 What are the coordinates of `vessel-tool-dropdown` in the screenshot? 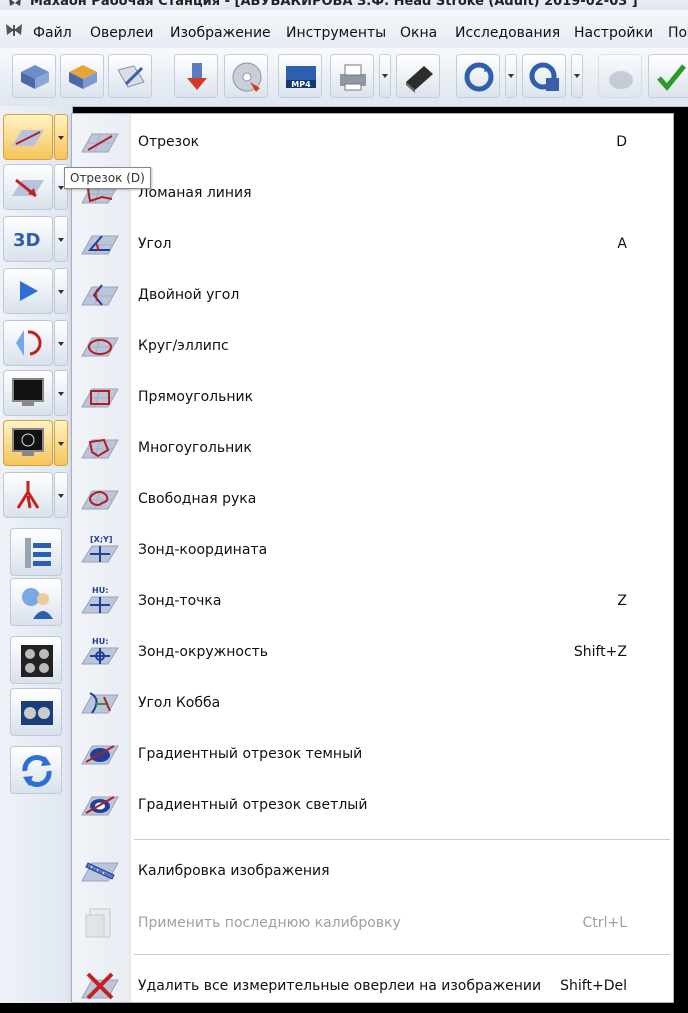 It's located at (61, 495).